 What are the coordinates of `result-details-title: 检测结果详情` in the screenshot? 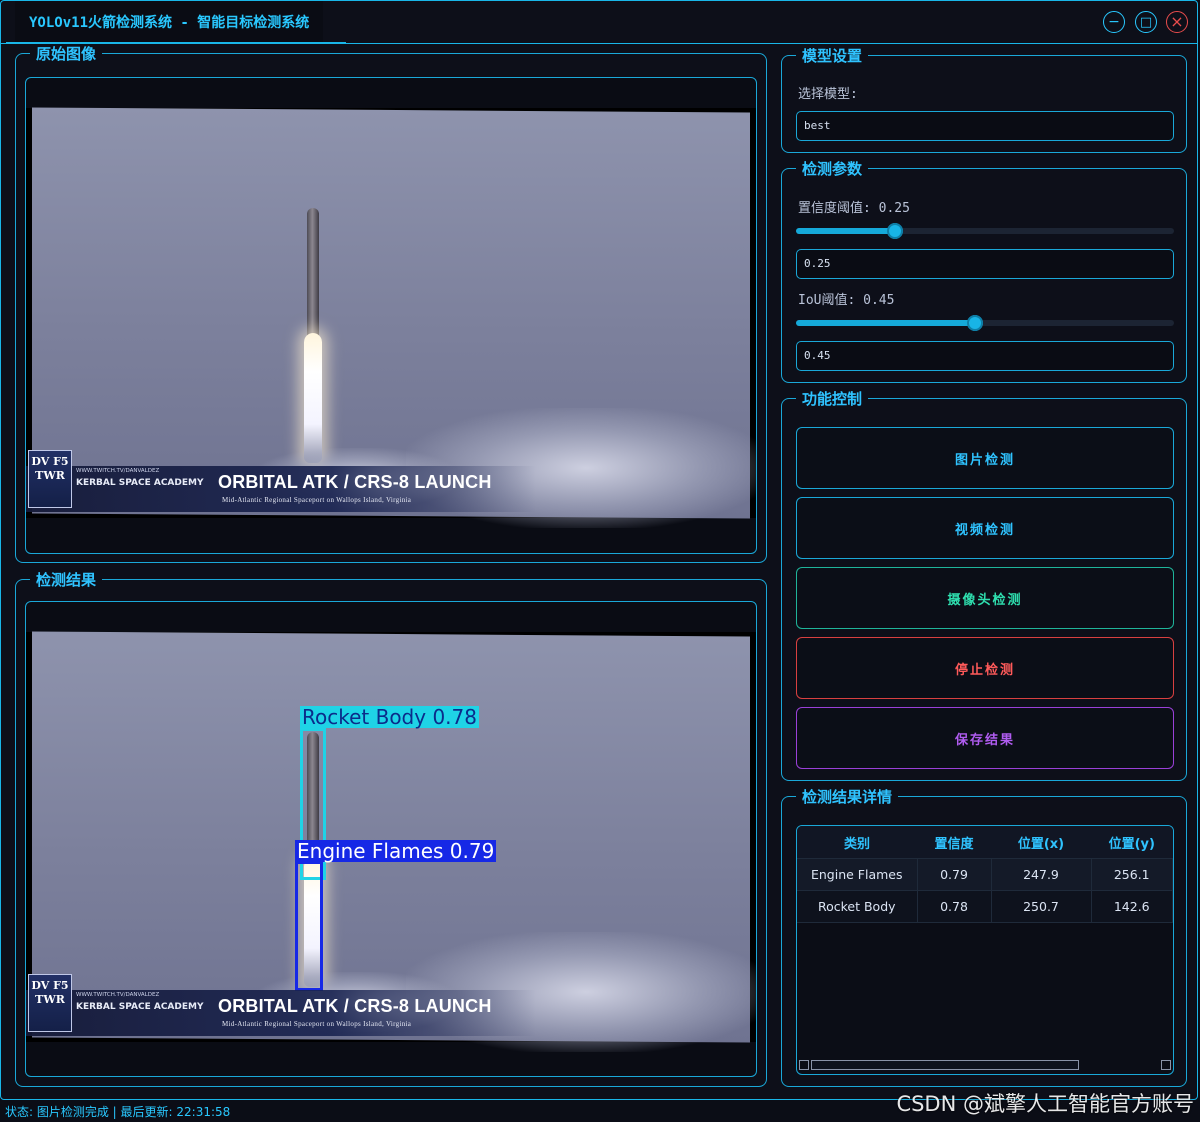 It's located at (847, 797).